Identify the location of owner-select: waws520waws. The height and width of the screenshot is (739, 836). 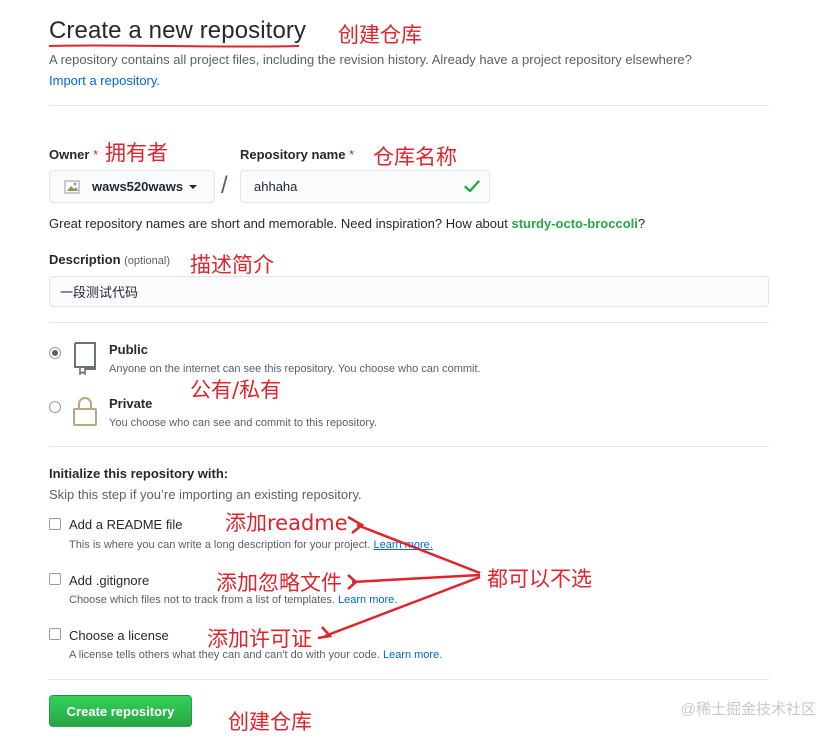
(132, 186).